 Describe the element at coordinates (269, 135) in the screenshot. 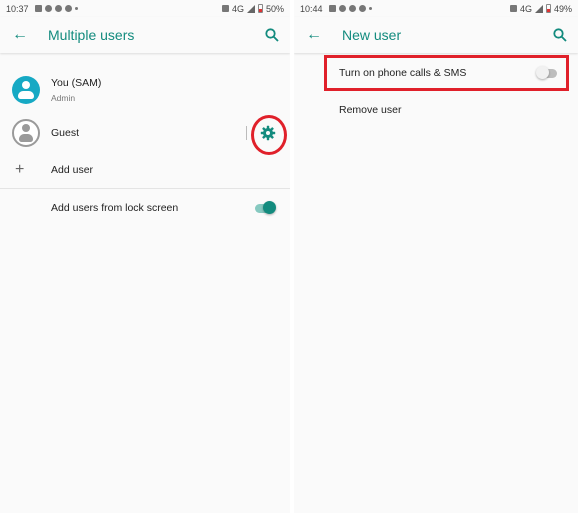

I see `annotation-circle` at that location.